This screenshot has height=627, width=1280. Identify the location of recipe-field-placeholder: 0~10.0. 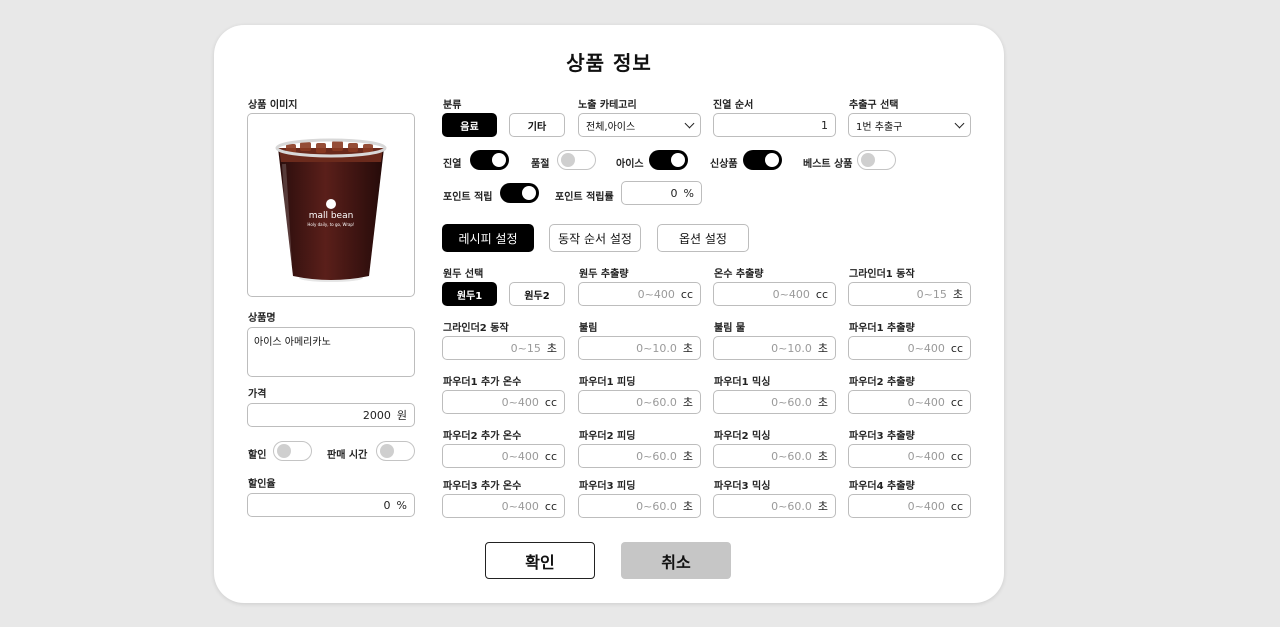
(656, 348).